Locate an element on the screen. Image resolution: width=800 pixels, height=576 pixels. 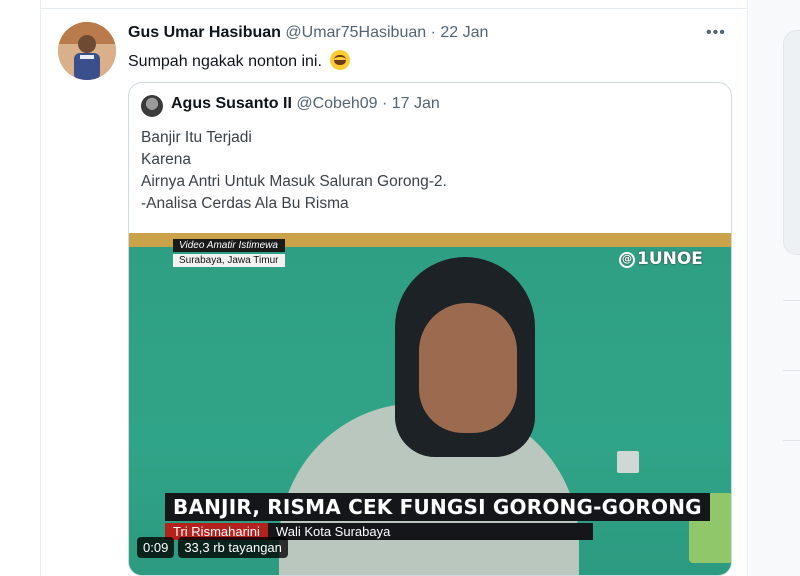
quoted-author-handle: @Cobeh09 is located at coordinates (336, 103).